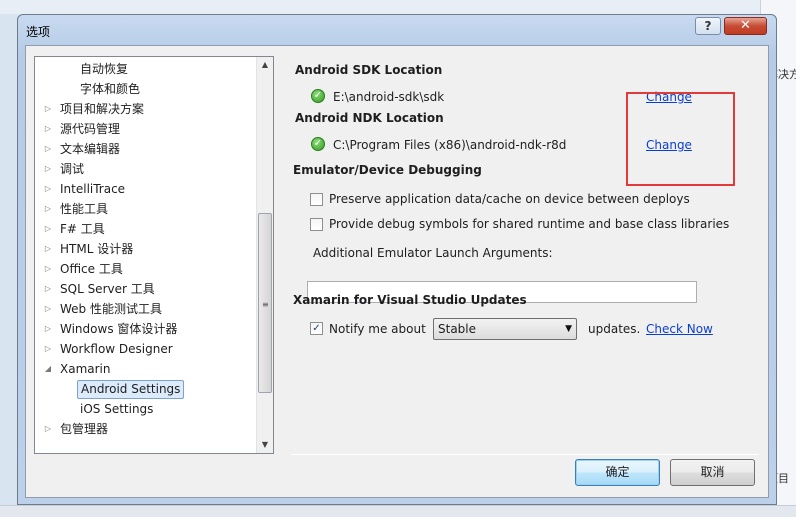  I want to click on emulator-args-label: Additional Emulator Launch Arguments:, so click(433, 253).